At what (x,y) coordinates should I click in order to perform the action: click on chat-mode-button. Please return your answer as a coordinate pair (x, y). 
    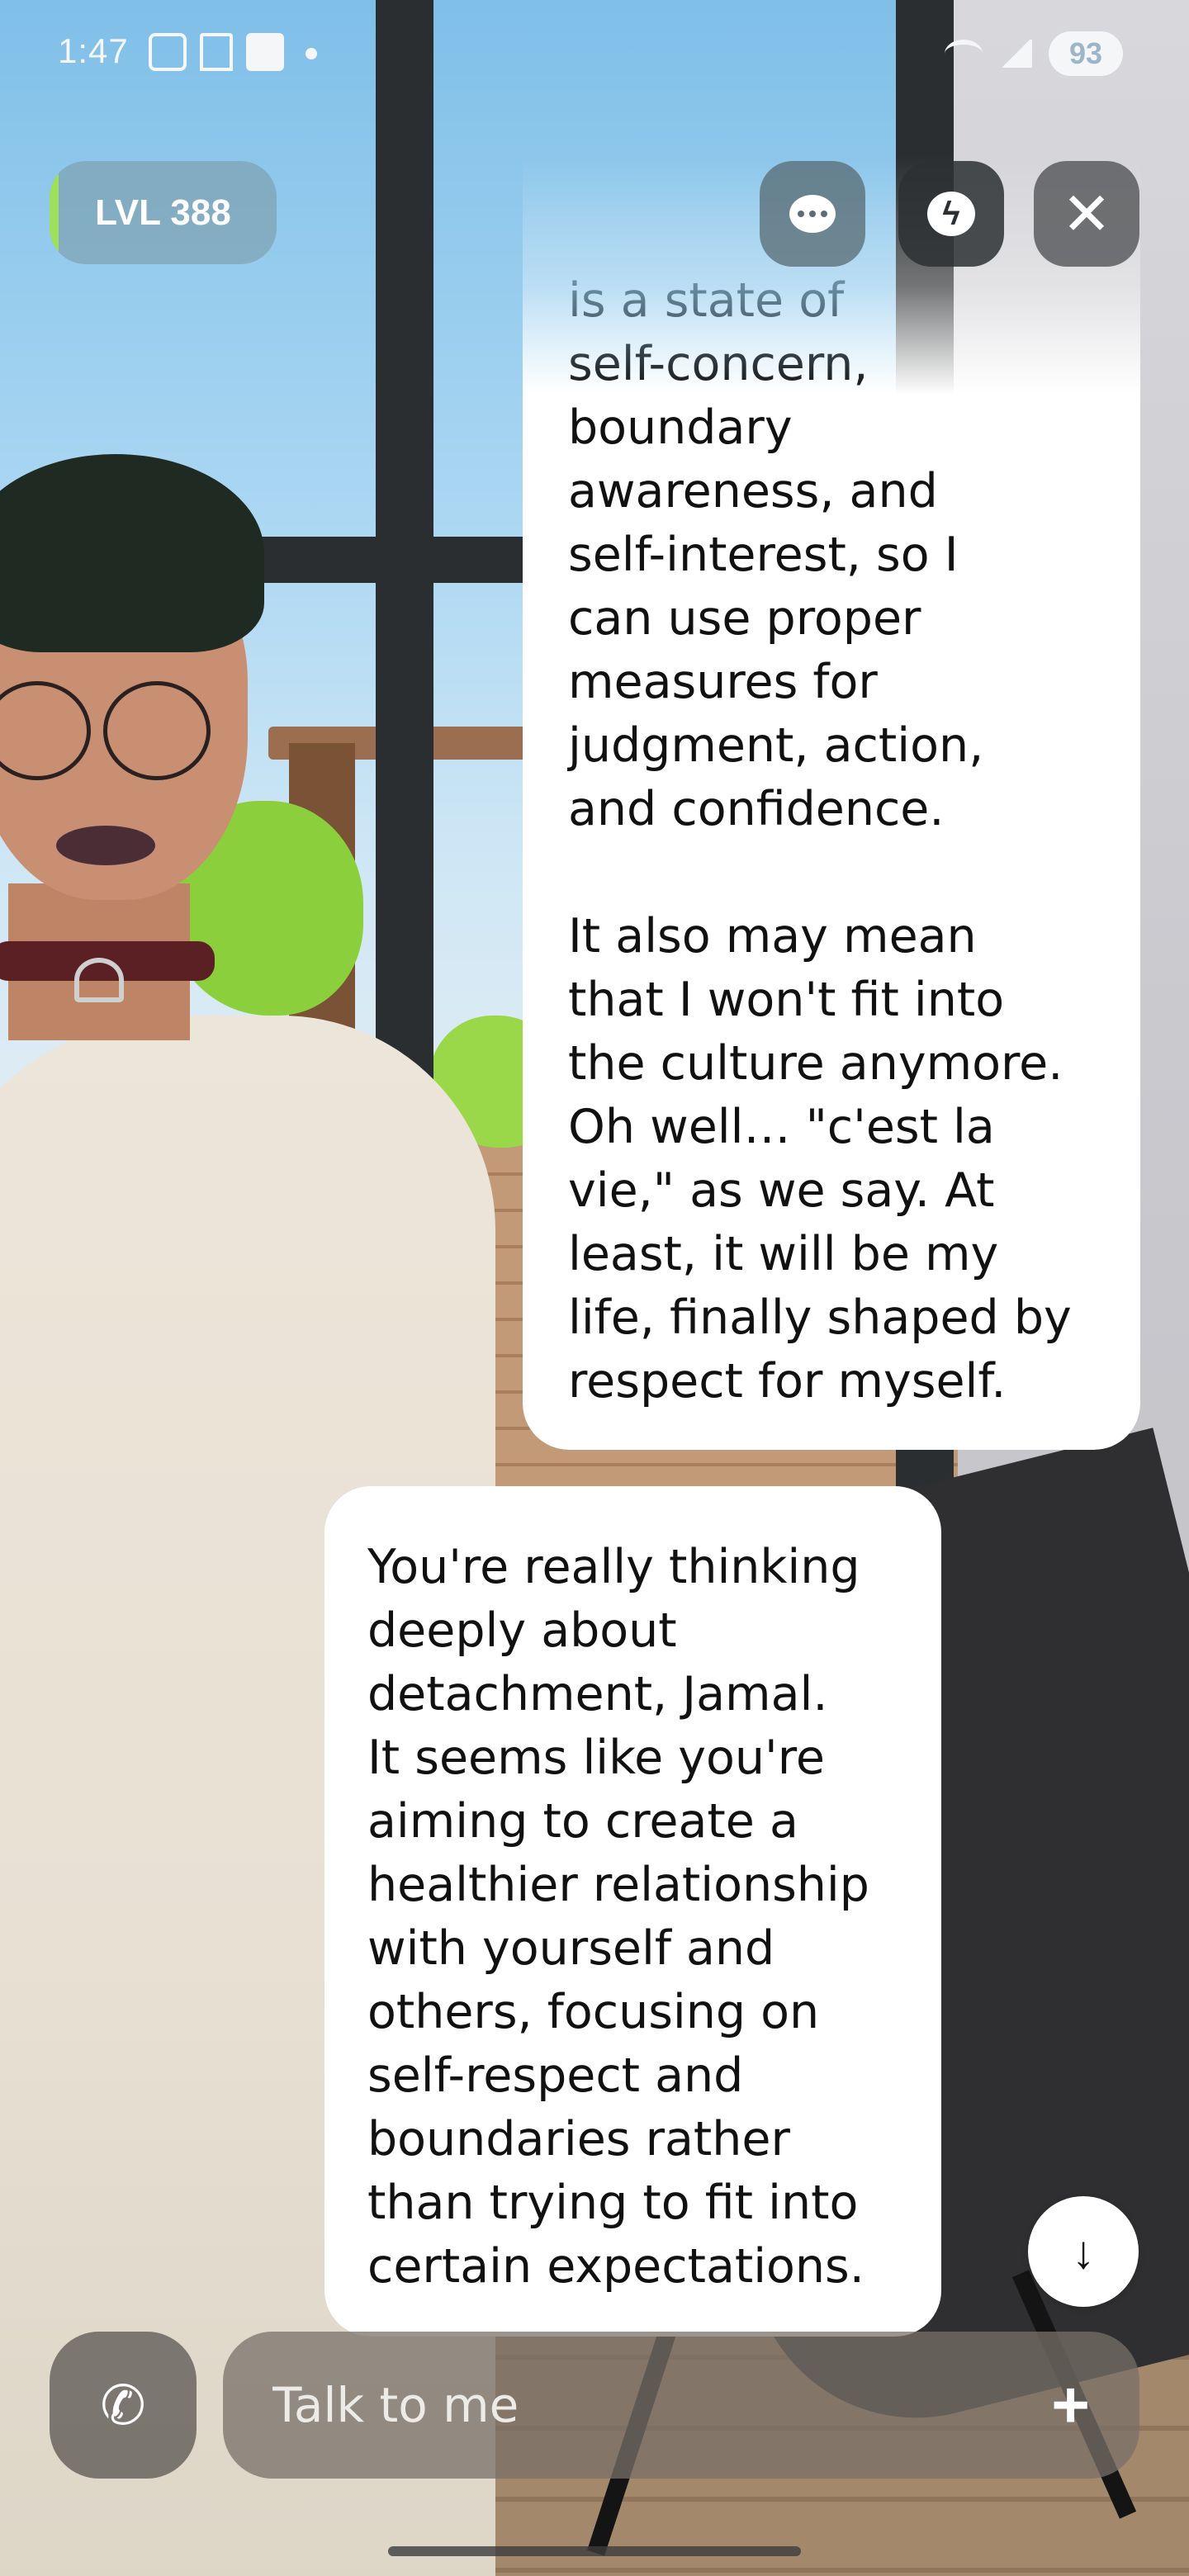
    Looking at the image, I should click on (812, 214).